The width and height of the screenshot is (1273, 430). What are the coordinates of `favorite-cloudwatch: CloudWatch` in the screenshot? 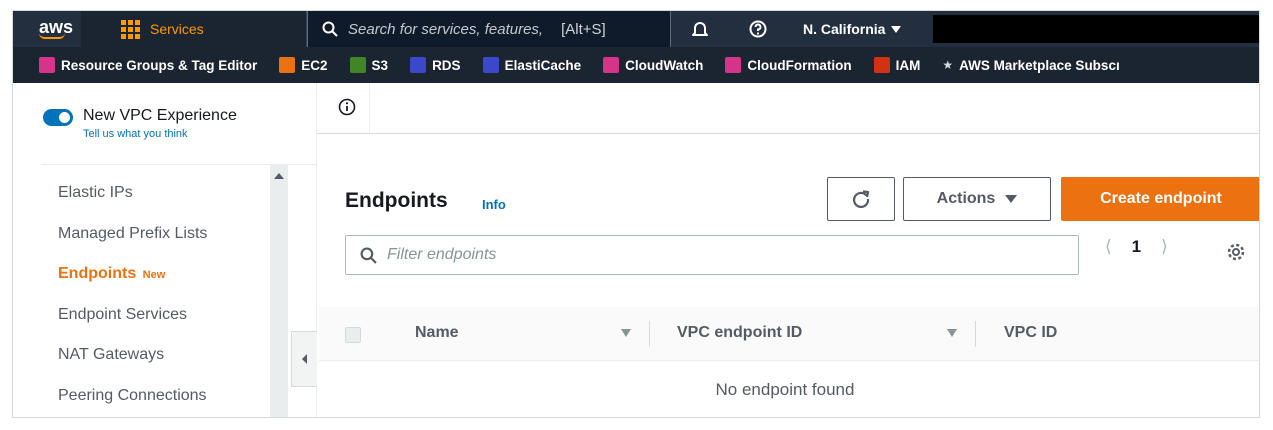 It's located at (653, 65).